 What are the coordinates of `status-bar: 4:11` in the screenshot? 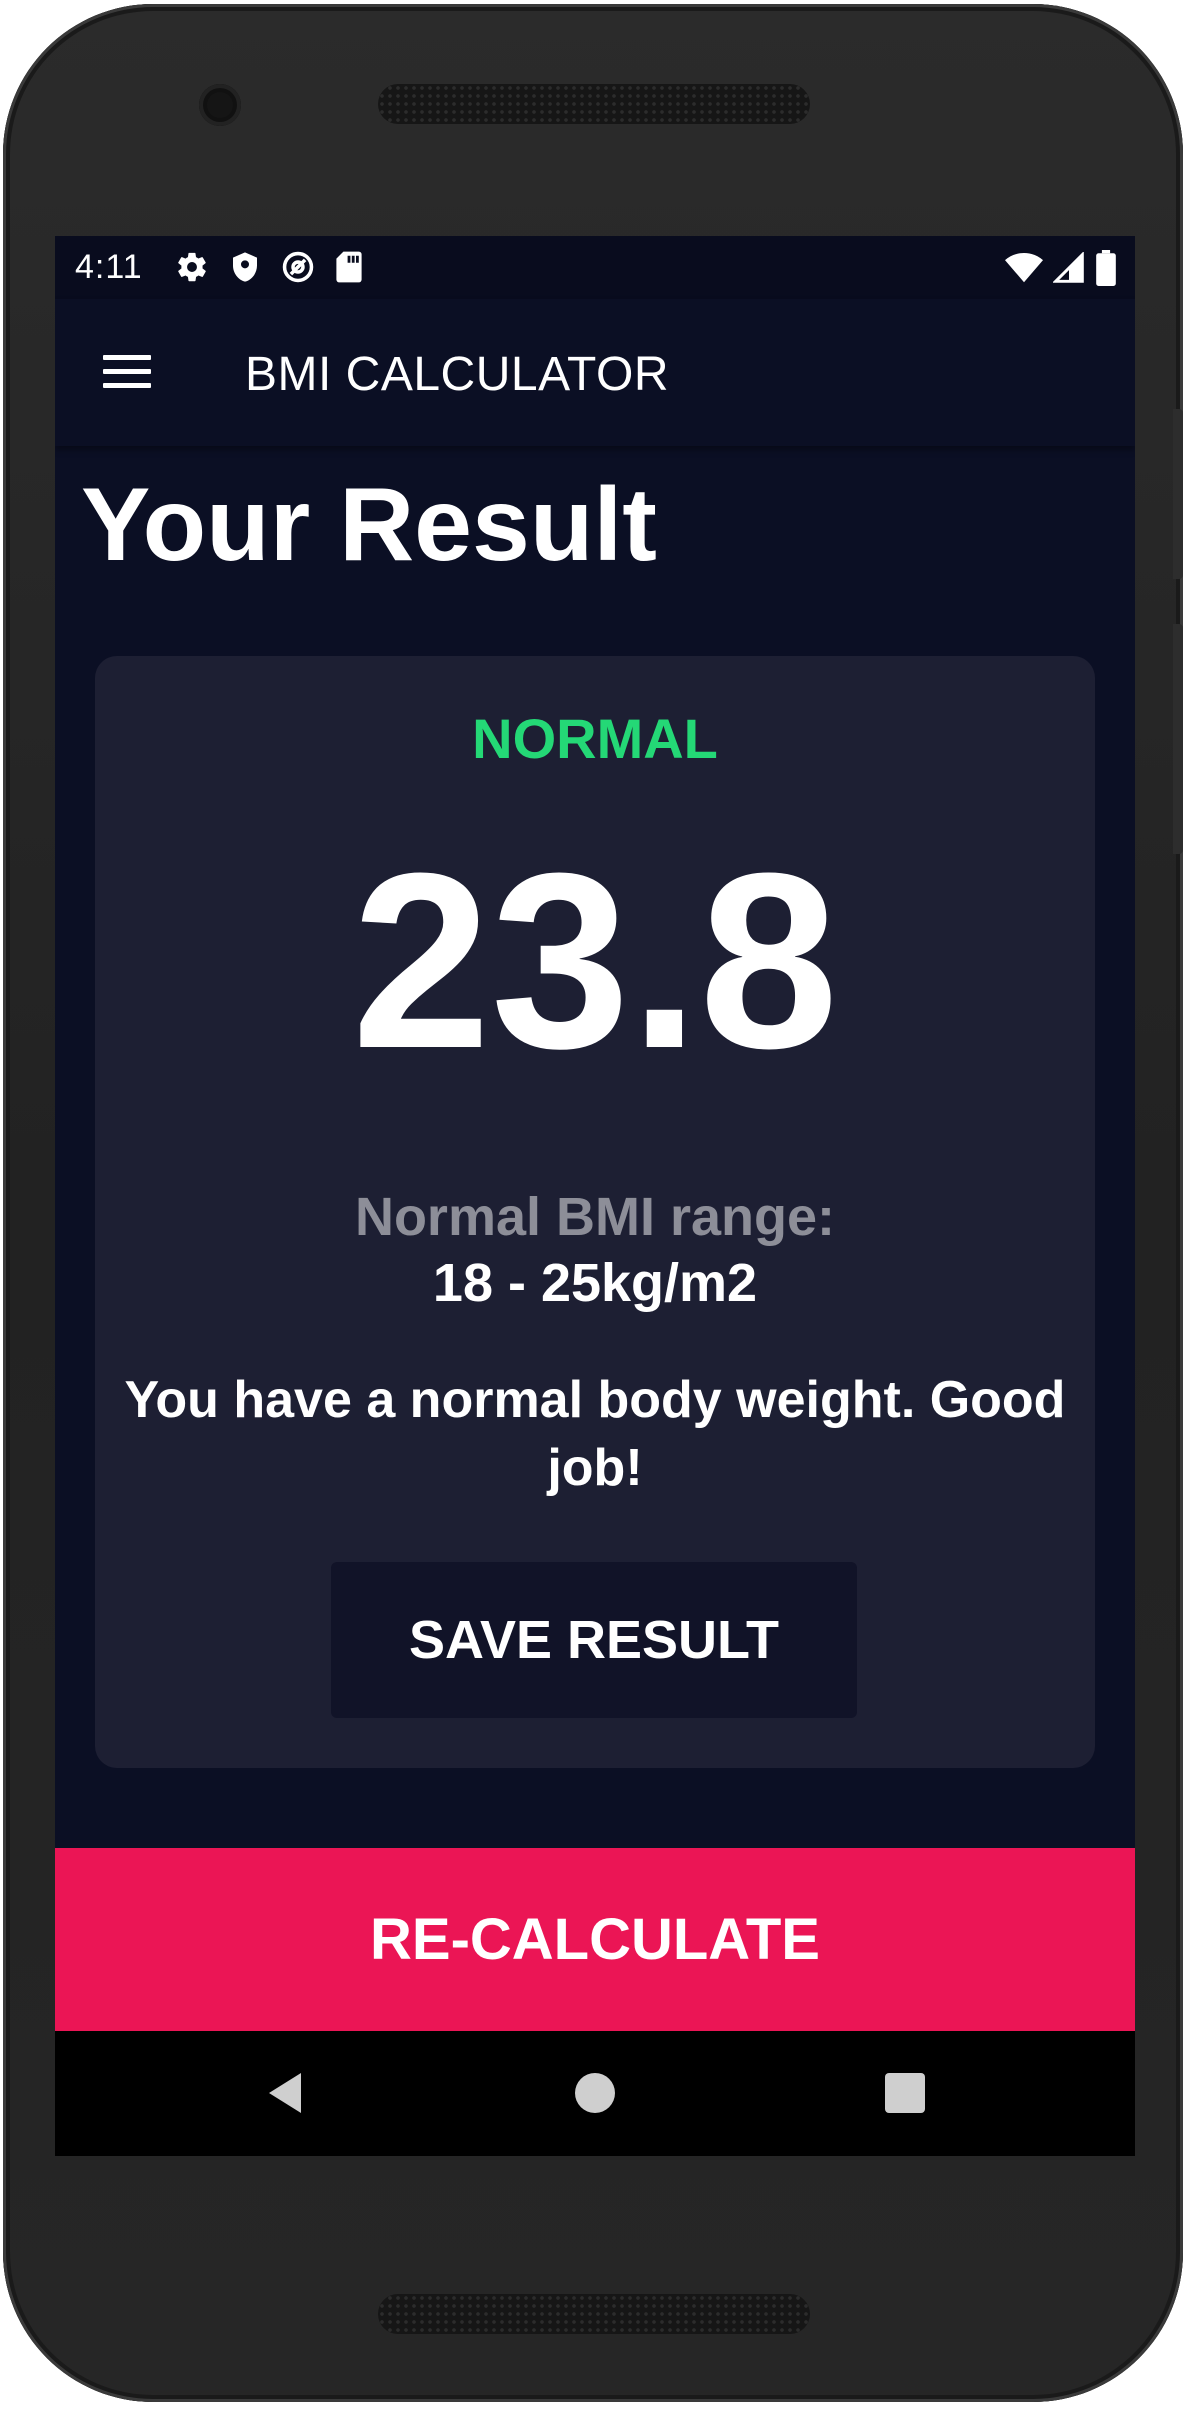 It's located at (595, 267).